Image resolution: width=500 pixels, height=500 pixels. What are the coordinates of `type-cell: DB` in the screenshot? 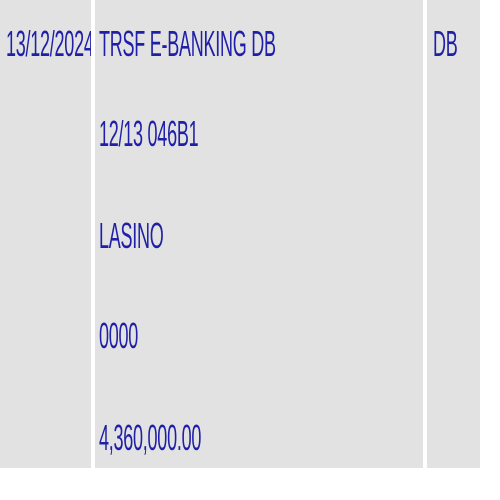 It's located at (453, 234).